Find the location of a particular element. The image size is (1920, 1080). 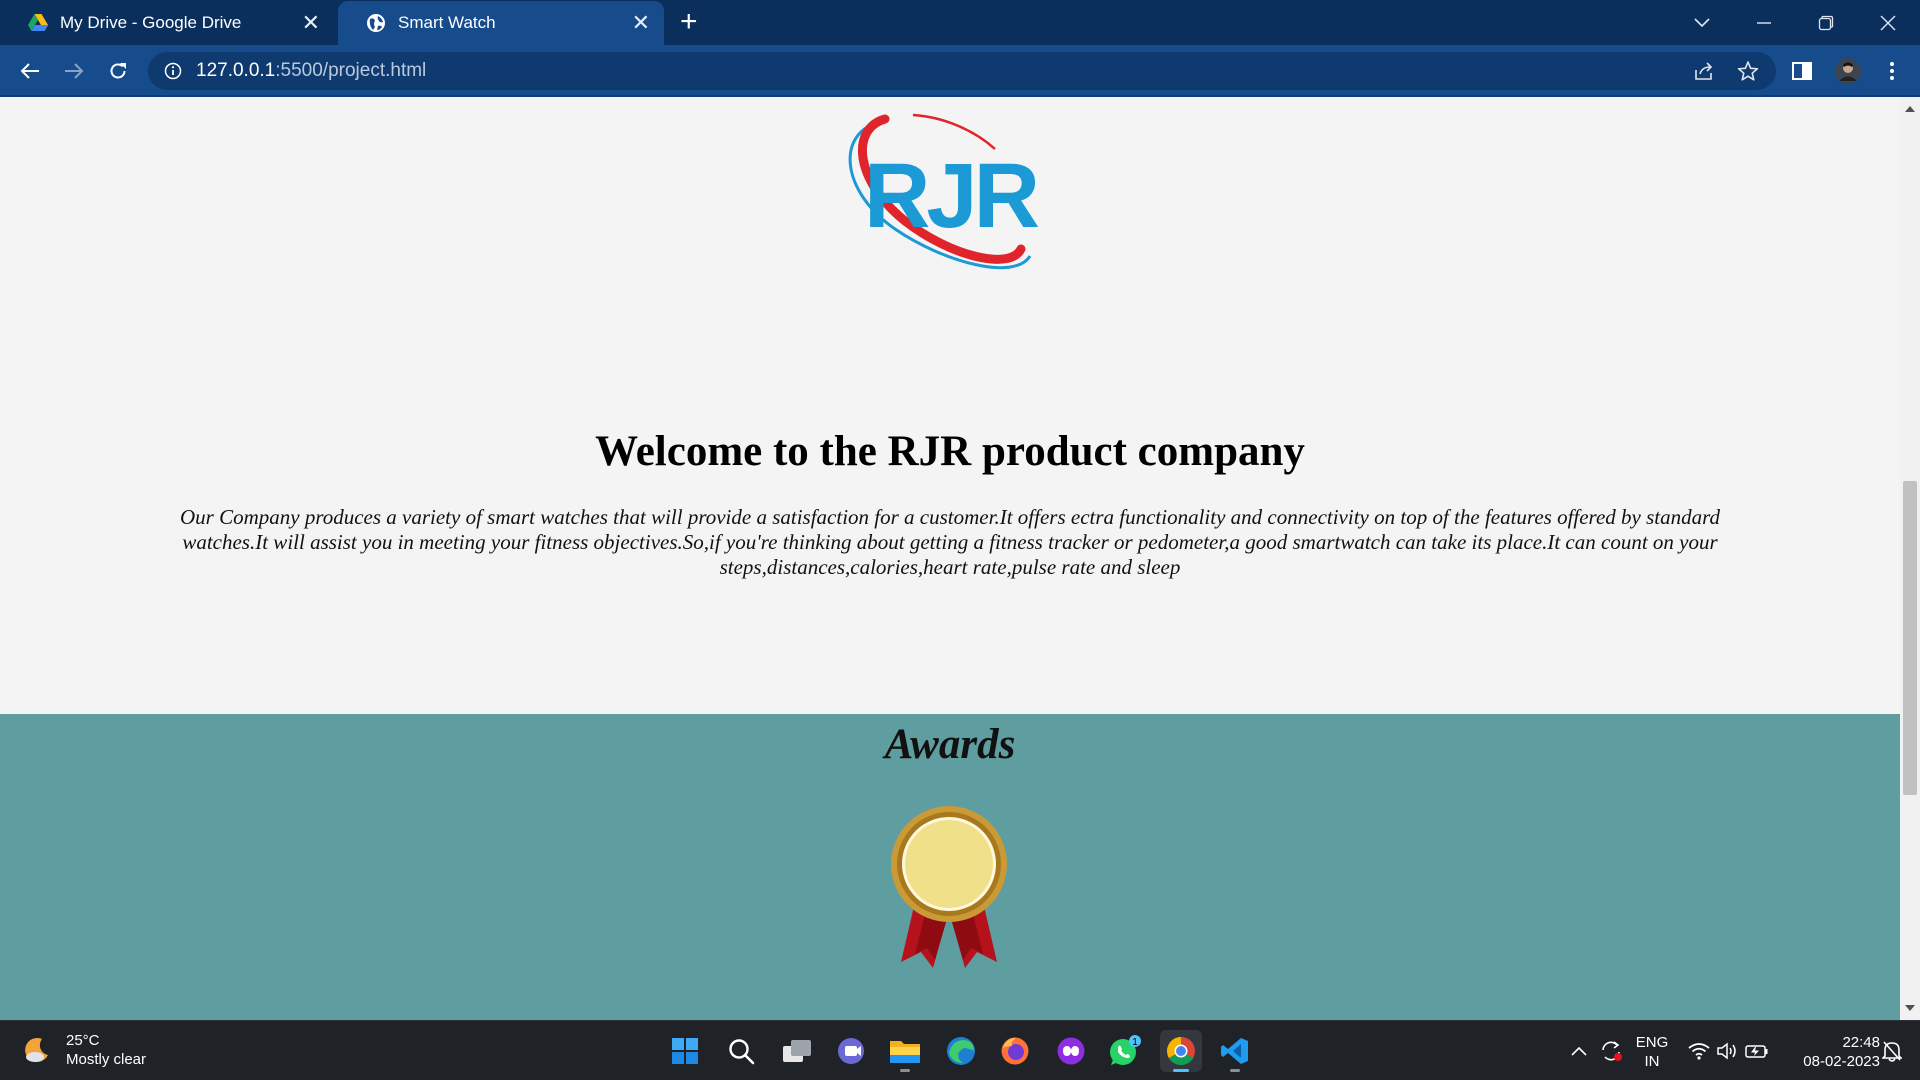

arrow-right-icon is located at coordinates (74, 71).